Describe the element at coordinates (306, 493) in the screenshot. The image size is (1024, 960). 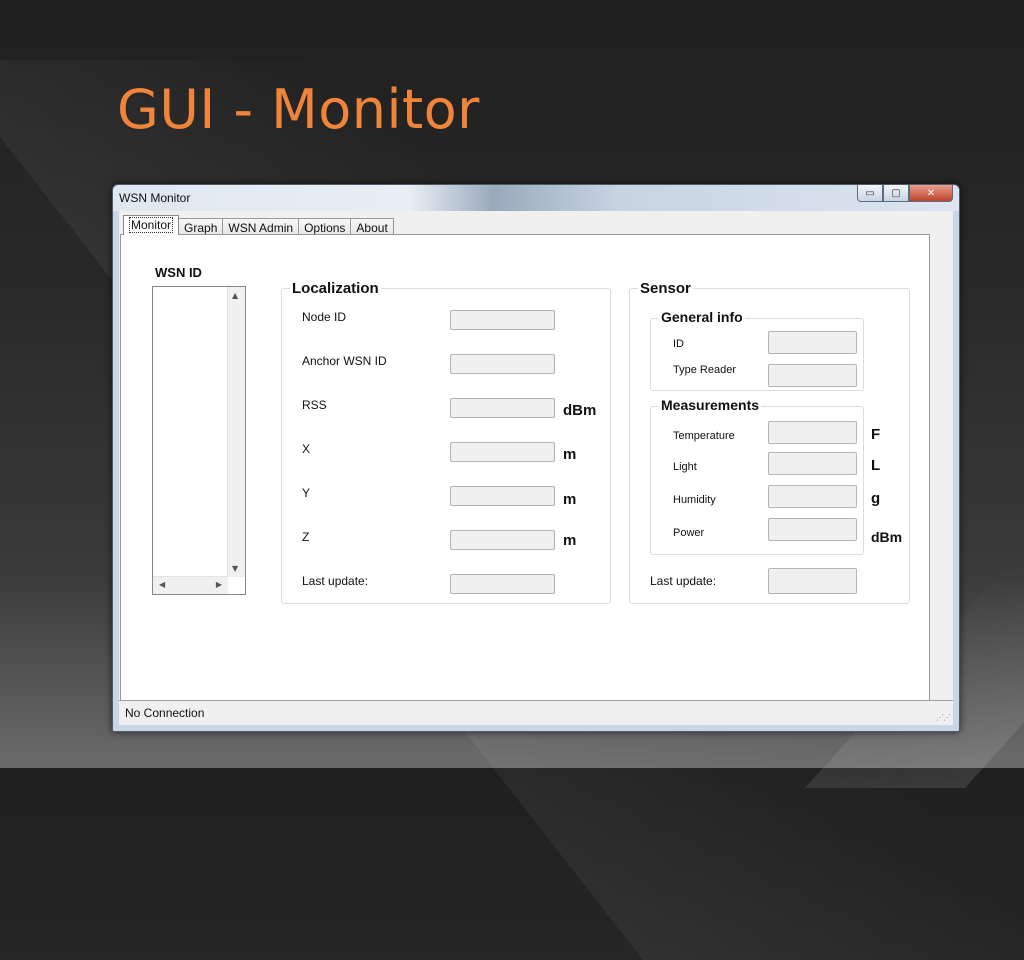
I see `y-label: Y` at that location.